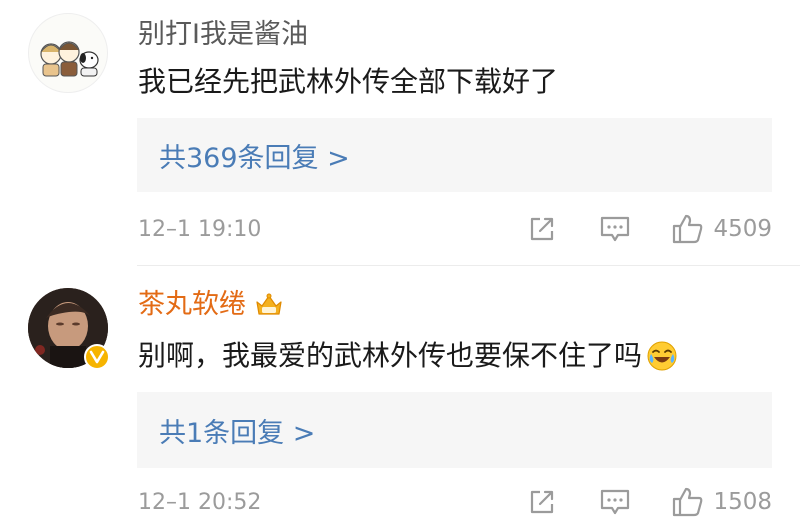  I want to click on view-replies-button: 共1条回复 >, so click(454, 430).